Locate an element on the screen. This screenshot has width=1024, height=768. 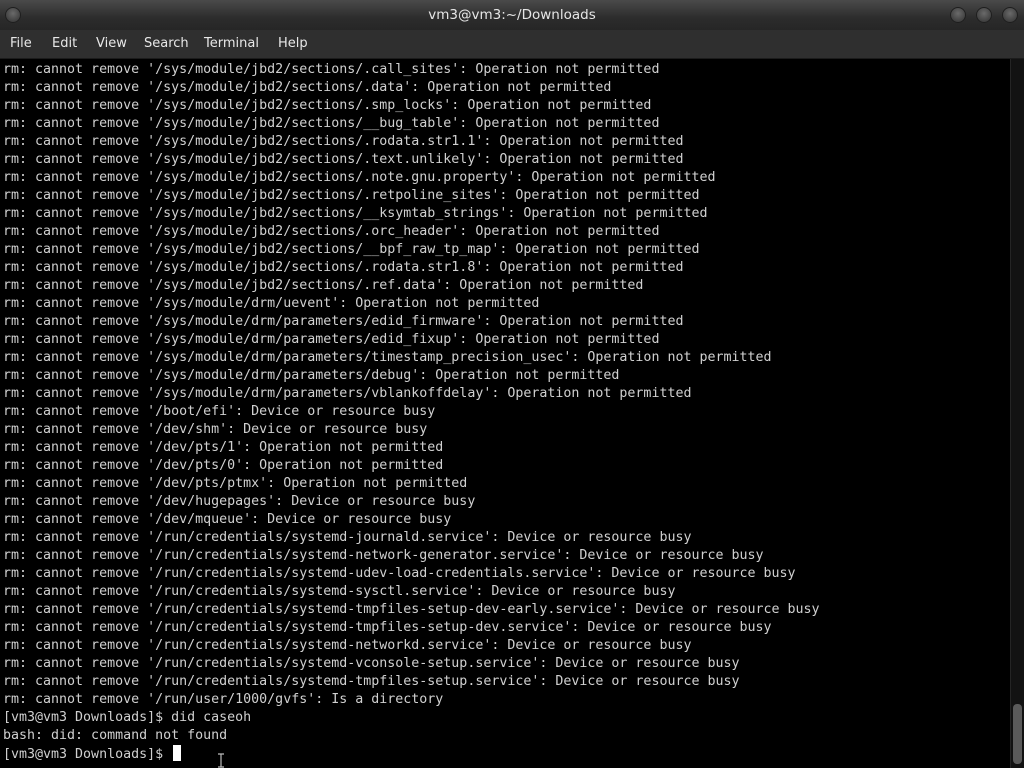
menu-file: File is located at coordinates (21, 44).